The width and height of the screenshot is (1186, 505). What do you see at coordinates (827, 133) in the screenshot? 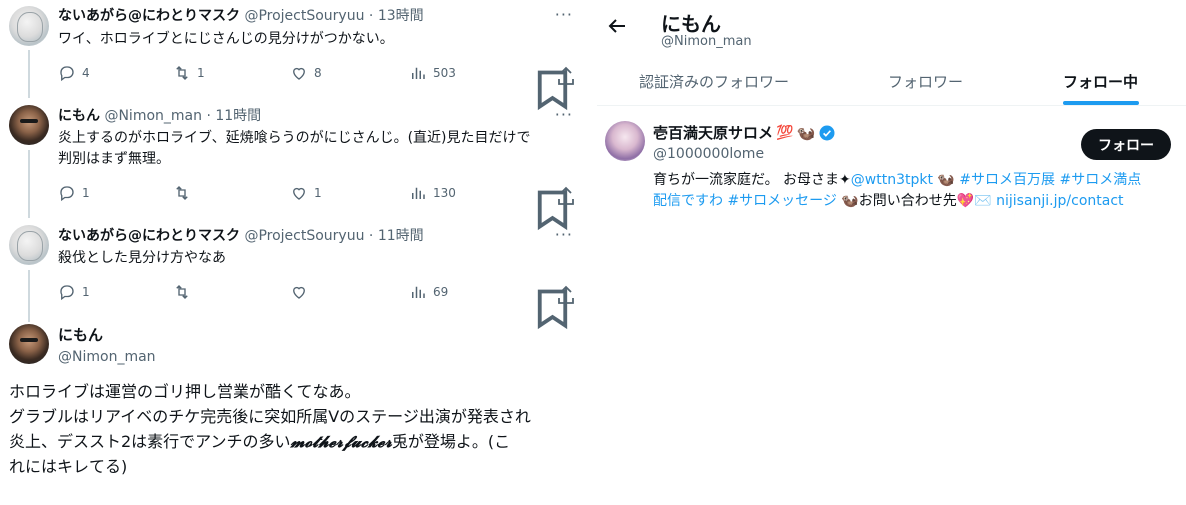
I see `verified-badge-icon` at bounding box center [827, 133].